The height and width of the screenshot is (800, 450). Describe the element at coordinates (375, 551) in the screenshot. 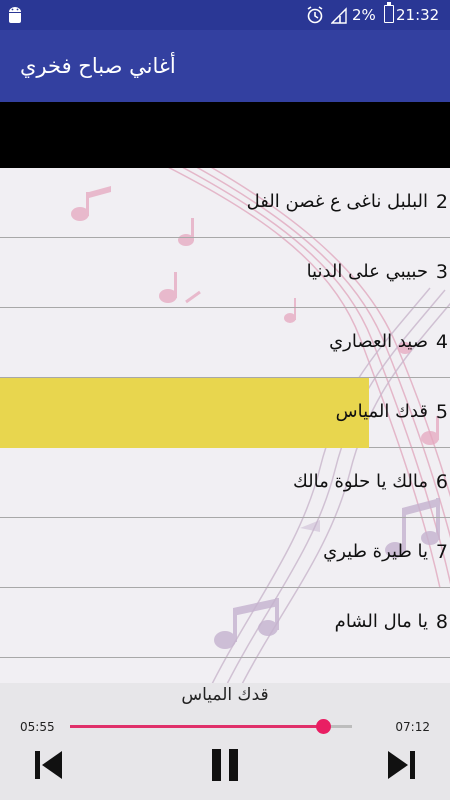

I see `track-title: يا طيرة طيري` at that location.